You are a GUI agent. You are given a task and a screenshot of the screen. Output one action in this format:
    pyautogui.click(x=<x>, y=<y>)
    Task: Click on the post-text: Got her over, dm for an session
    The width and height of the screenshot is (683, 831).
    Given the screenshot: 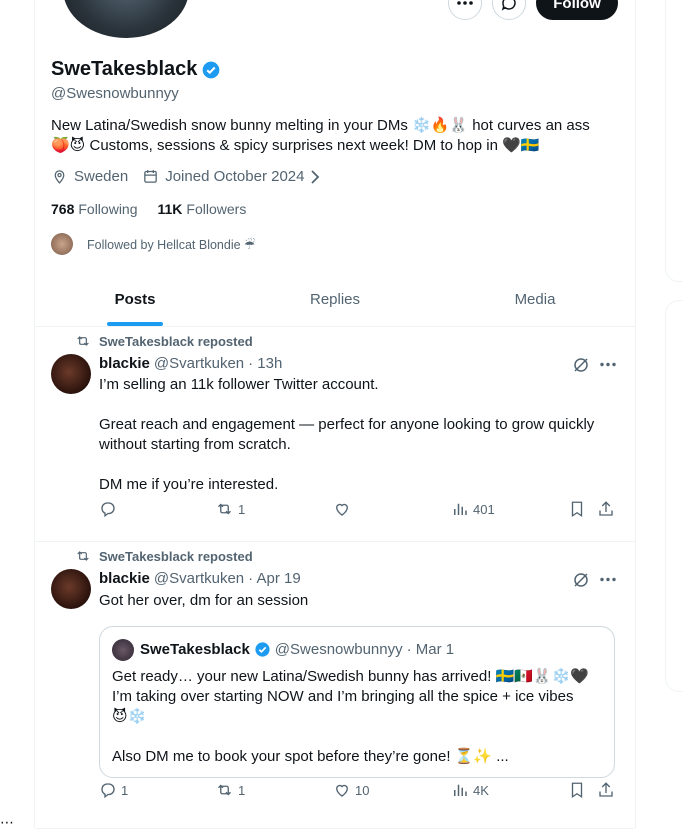 What is the action you would take?
    pyautogui.click(x=204, y=600)
    